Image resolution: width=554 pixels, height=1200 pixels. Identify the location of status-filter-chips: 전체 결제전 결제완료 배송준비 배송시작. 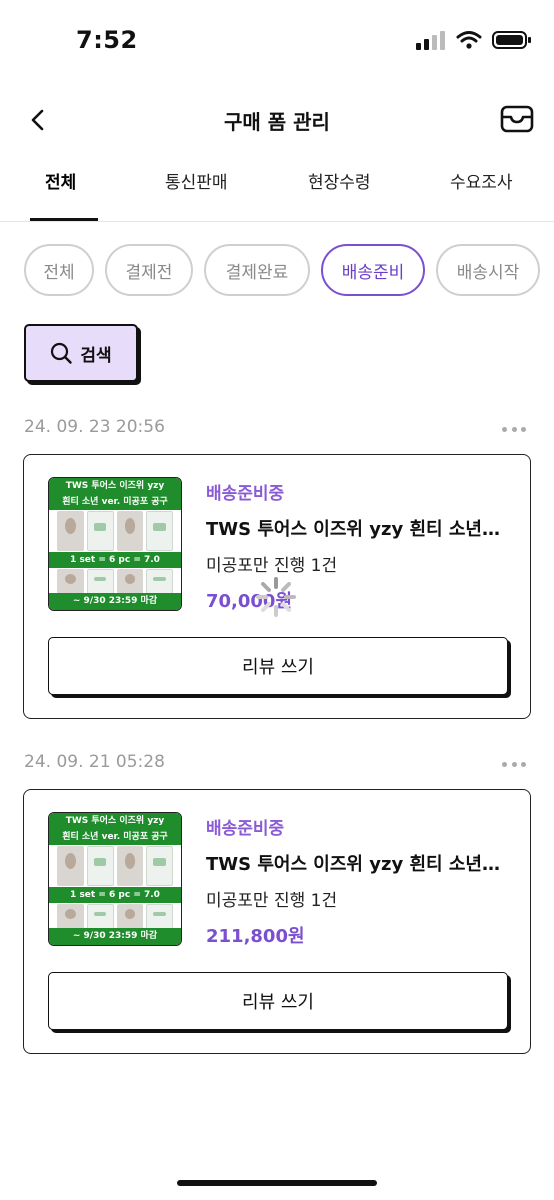
(277, 270).